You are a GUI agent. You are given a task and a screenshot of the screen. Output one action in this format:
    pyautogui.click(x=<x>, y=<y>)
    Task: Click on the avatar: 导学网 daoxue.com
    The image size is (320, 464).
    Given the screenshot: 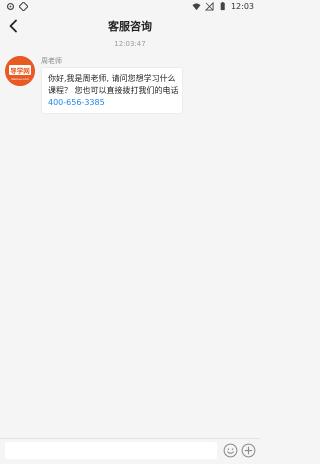 What is the action you would take?
    pyautogui.click(x=20, y=71)
    